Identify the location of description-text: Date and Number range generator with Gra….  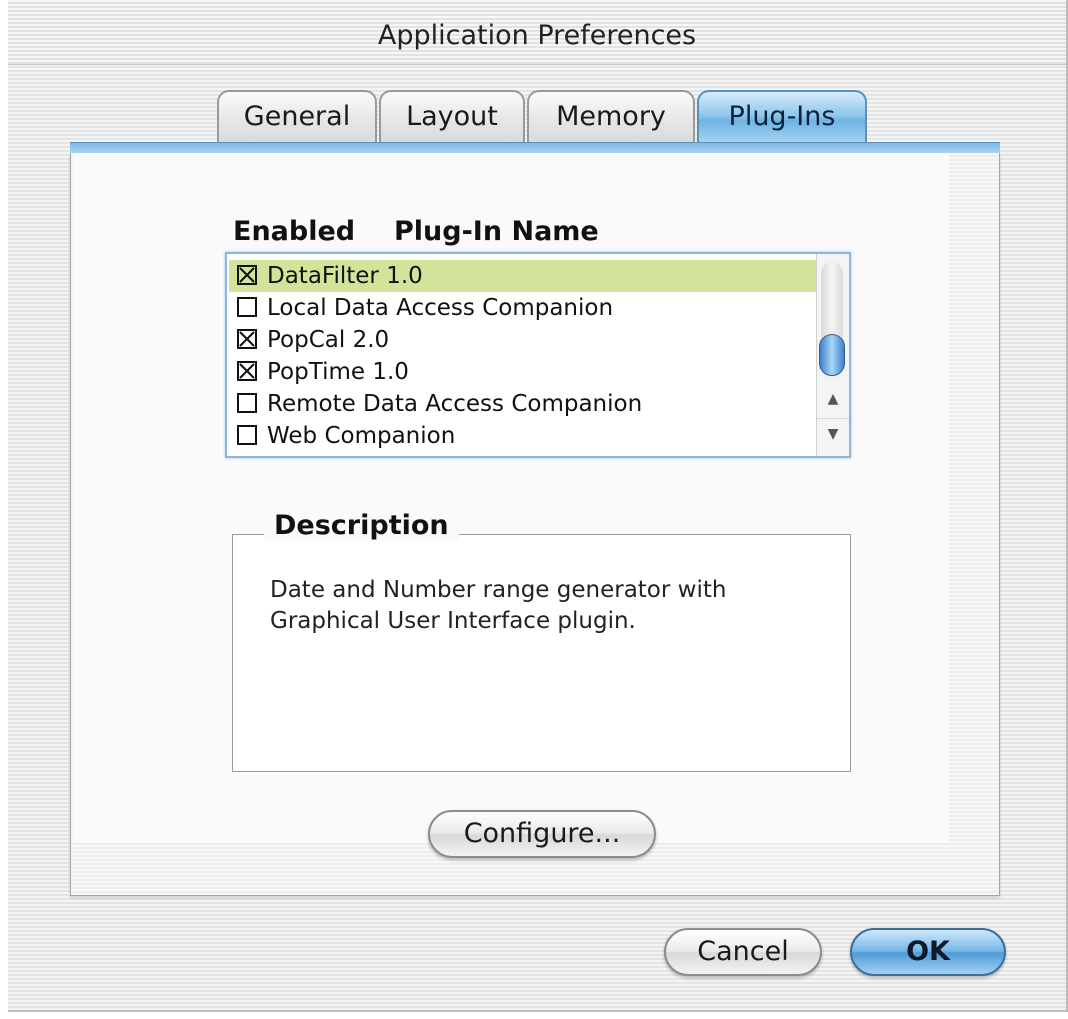
(550, 606).